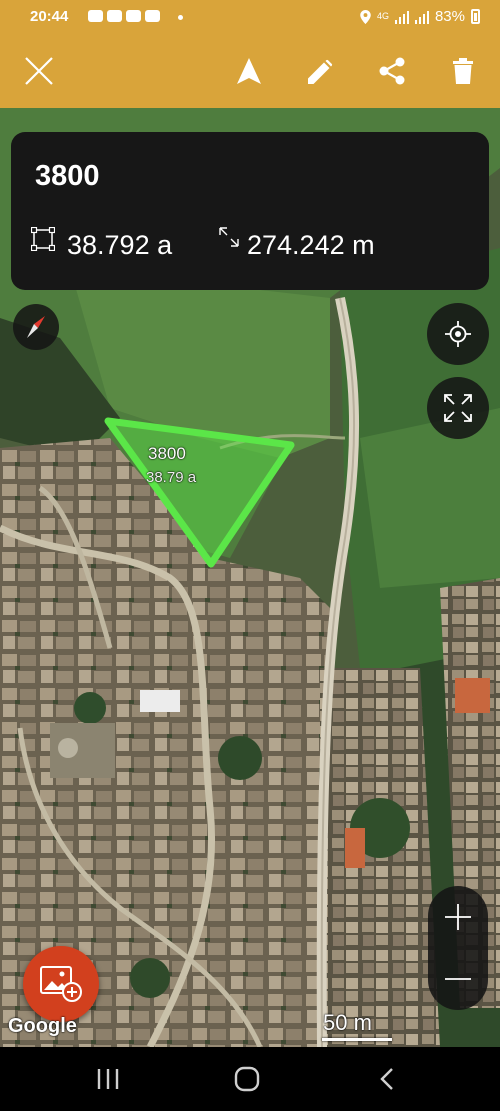 The width and height of the screenshot is (500, 1111). I want to click on share-button, so click(392, 71).